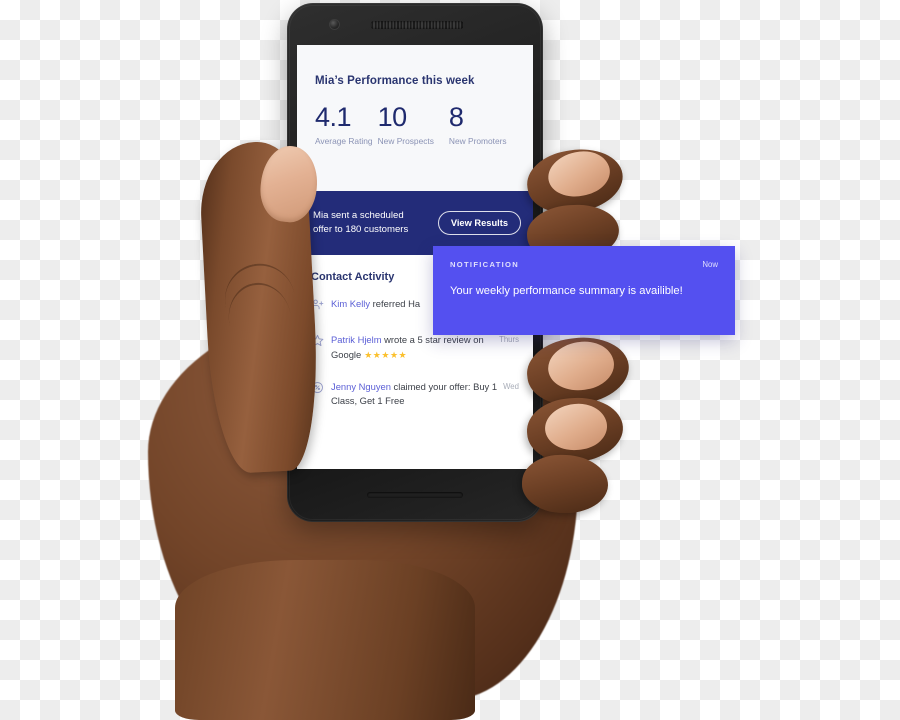  I want to click on stat-label: Average Rating, so click(344, 141).